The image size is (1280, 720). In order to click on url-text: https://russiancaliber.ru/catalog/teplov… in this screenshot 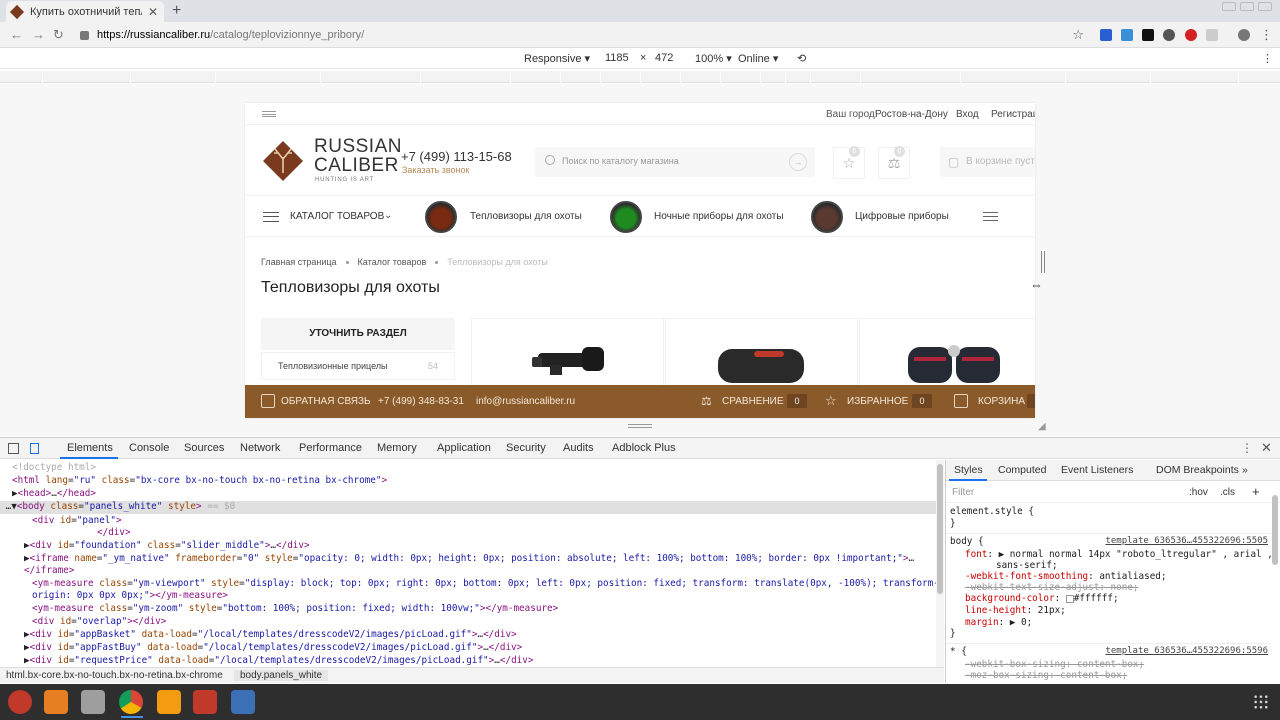, I will do `click(230, 35)`.